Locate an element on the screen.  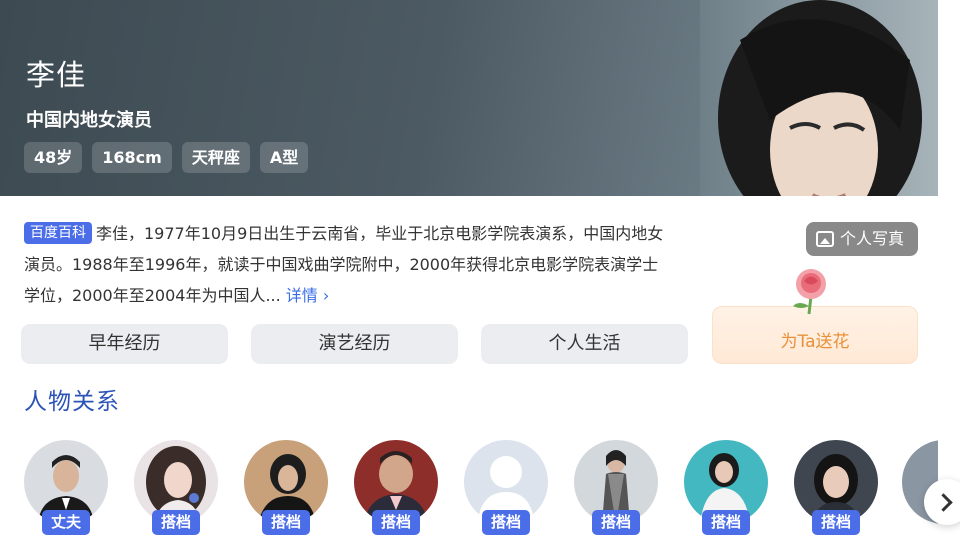
tab-early-life: 早年经历 is located at coordinates (124, 344).